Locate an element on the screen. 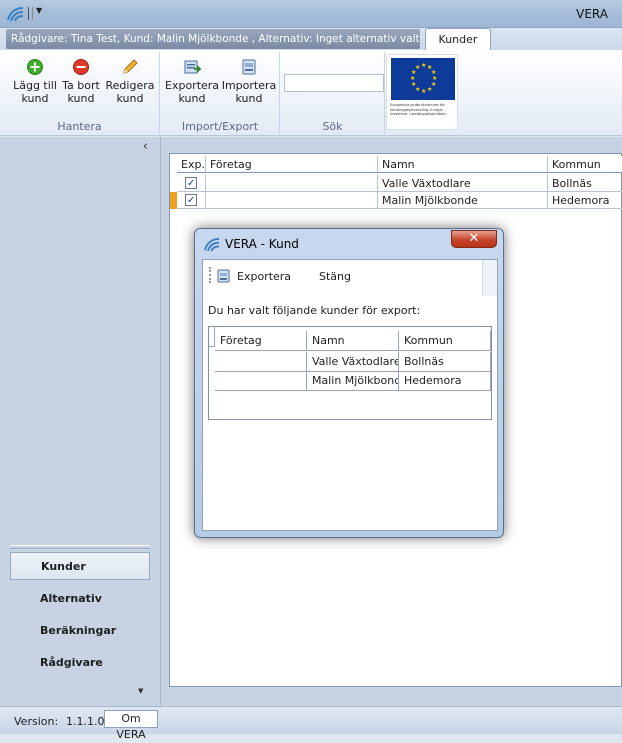  group-caption-hantera: Hantera is located at coordinates (79, 126).